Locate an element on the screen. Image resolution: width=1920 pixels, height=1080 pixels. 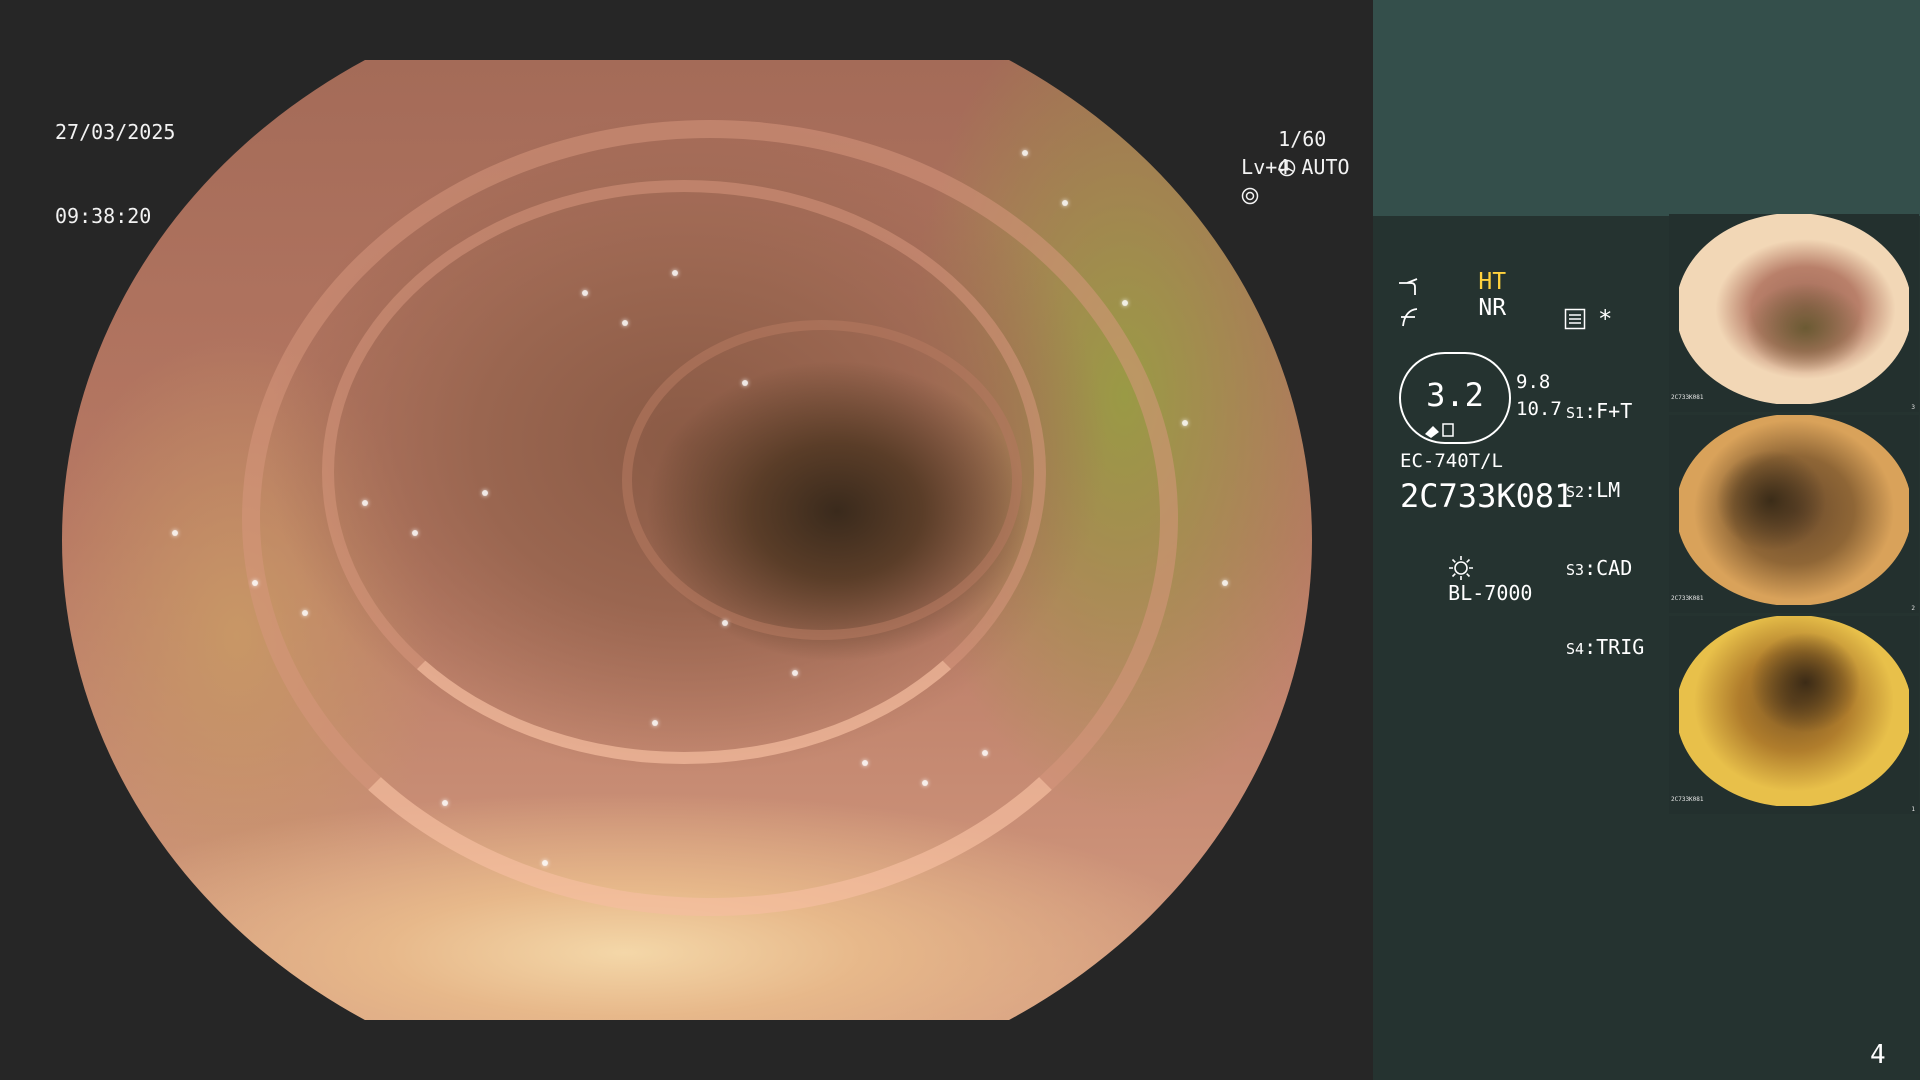
thumbnail-index: 2 is located at coordinates (1913, 608).